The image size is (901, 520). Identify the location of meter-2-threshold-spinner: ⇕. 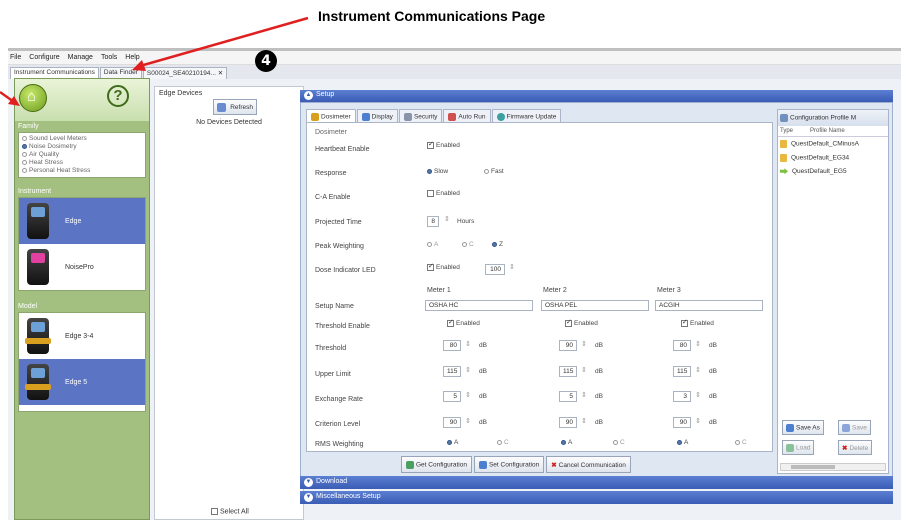
(584, 344).